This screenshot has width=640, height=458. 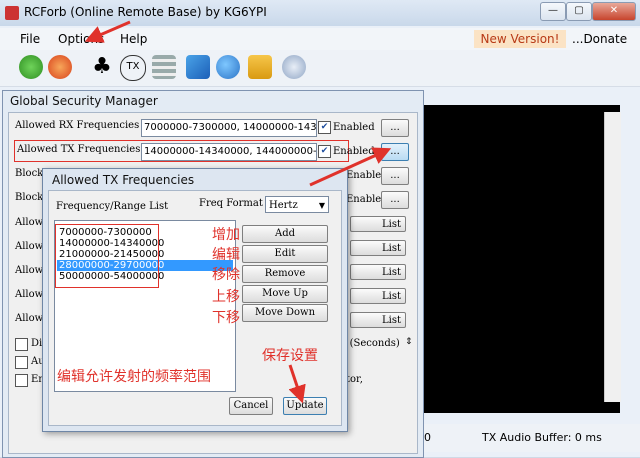 I want to click on arrow-to-tx-button, so click(x=350, y=167).